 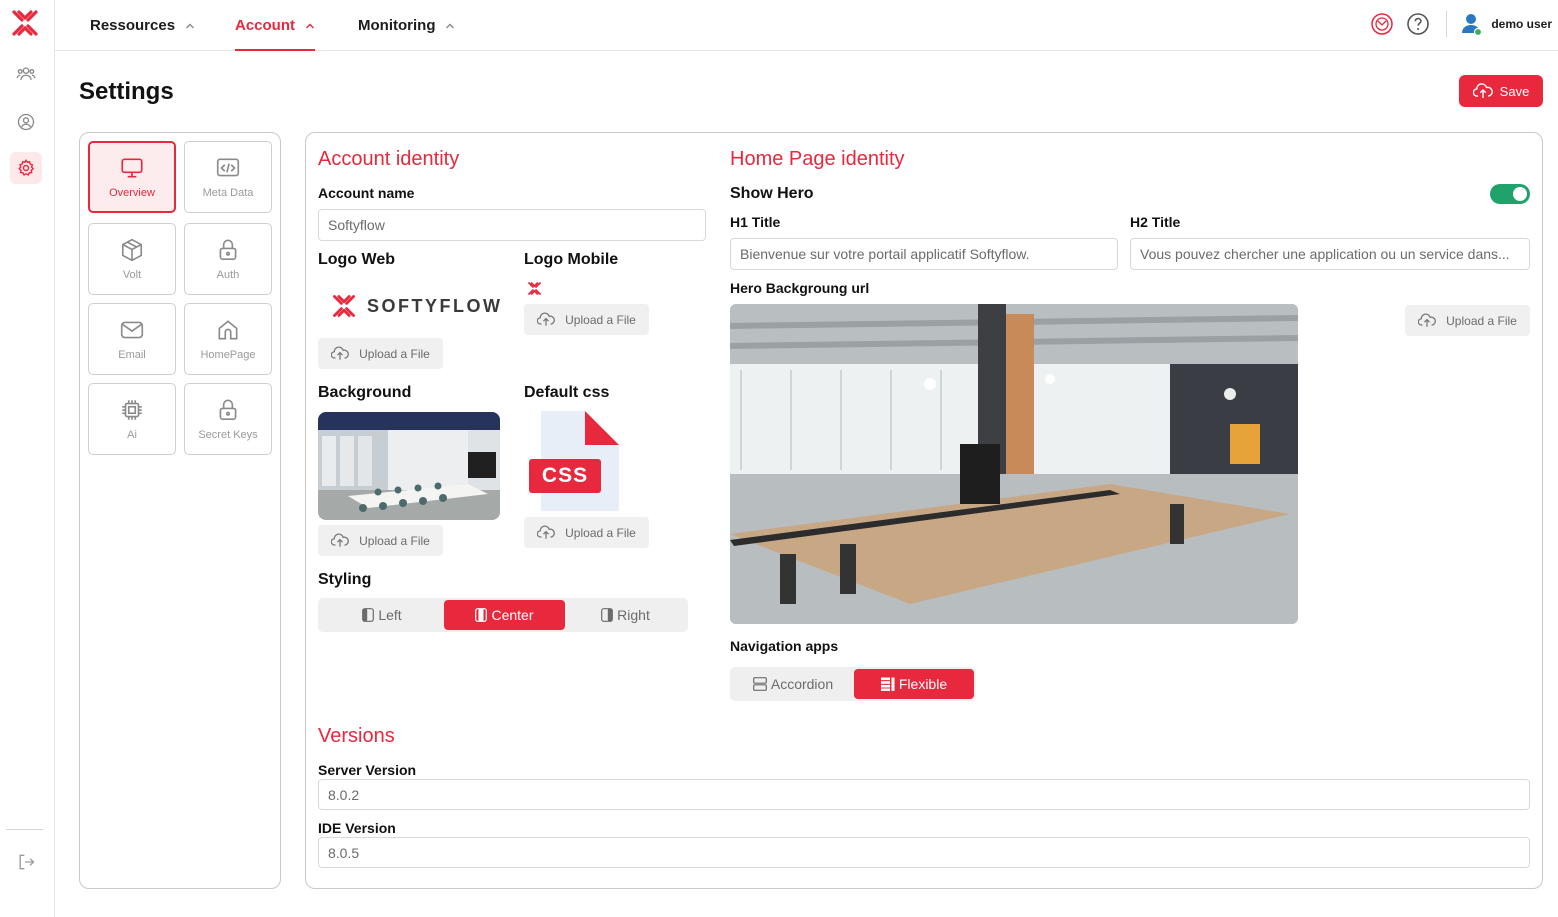 What do you see at coordinates (228, 330) in the screenshot?
I see `home-icon` at bounding box center [228, 330].